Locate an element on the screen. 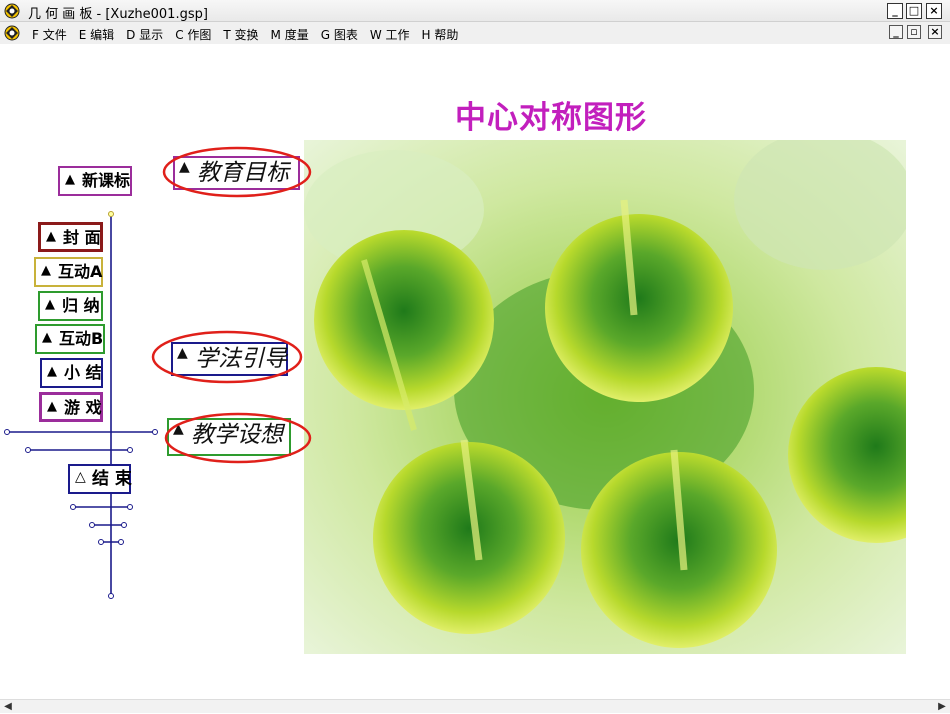 Image resolution: width=950 pixels, height=714 pixels. doc-minimize-button: _ is located at coordinates (896, 32).